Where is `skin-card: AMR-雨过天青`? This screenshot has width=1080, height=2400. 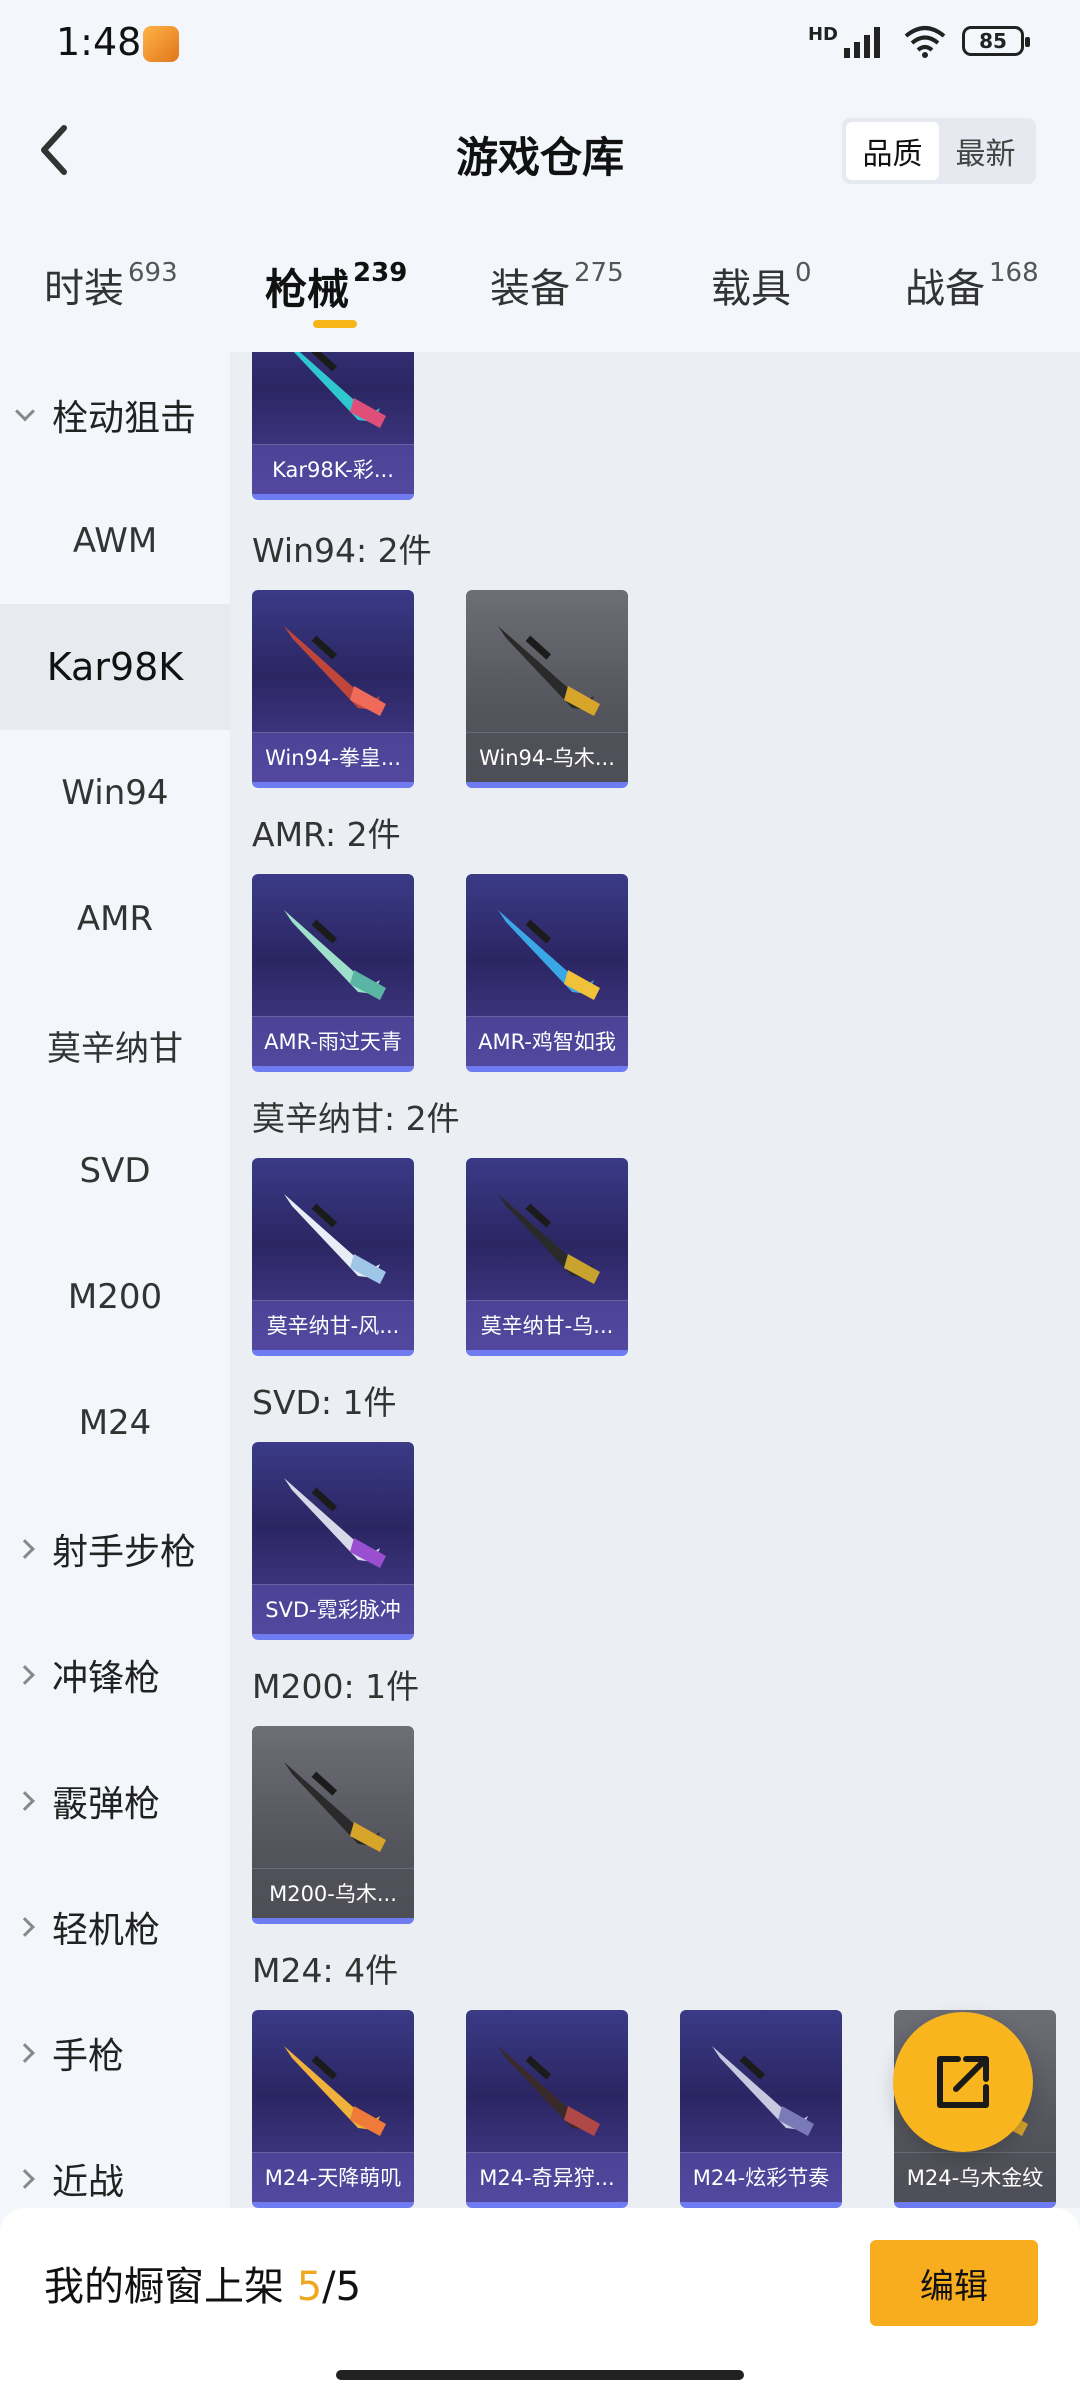 skin-card: AMR-雨过天青 is located at coordinates (333, 973).